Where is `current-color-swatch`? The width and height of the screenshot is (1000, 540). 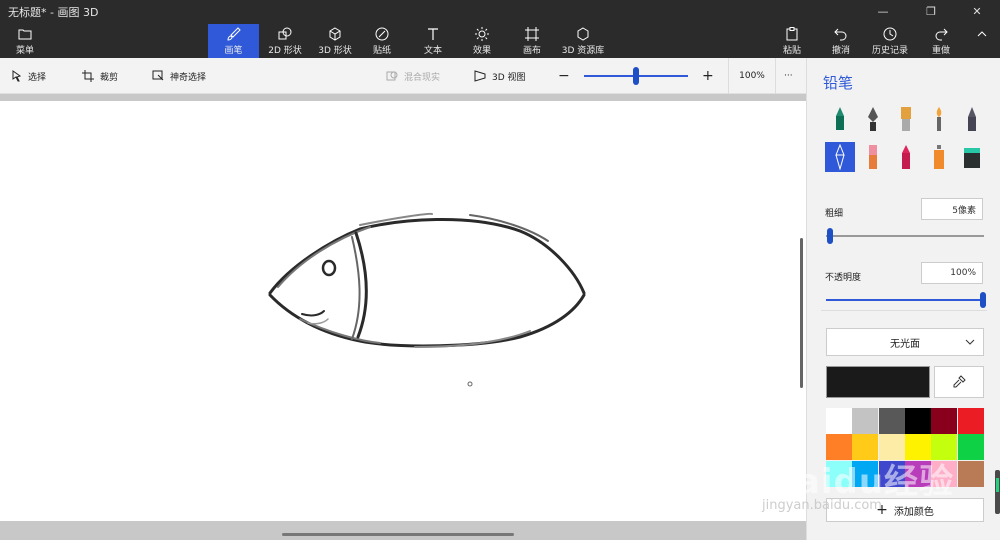 current-color-swatch is located at coordinates (878, 382).